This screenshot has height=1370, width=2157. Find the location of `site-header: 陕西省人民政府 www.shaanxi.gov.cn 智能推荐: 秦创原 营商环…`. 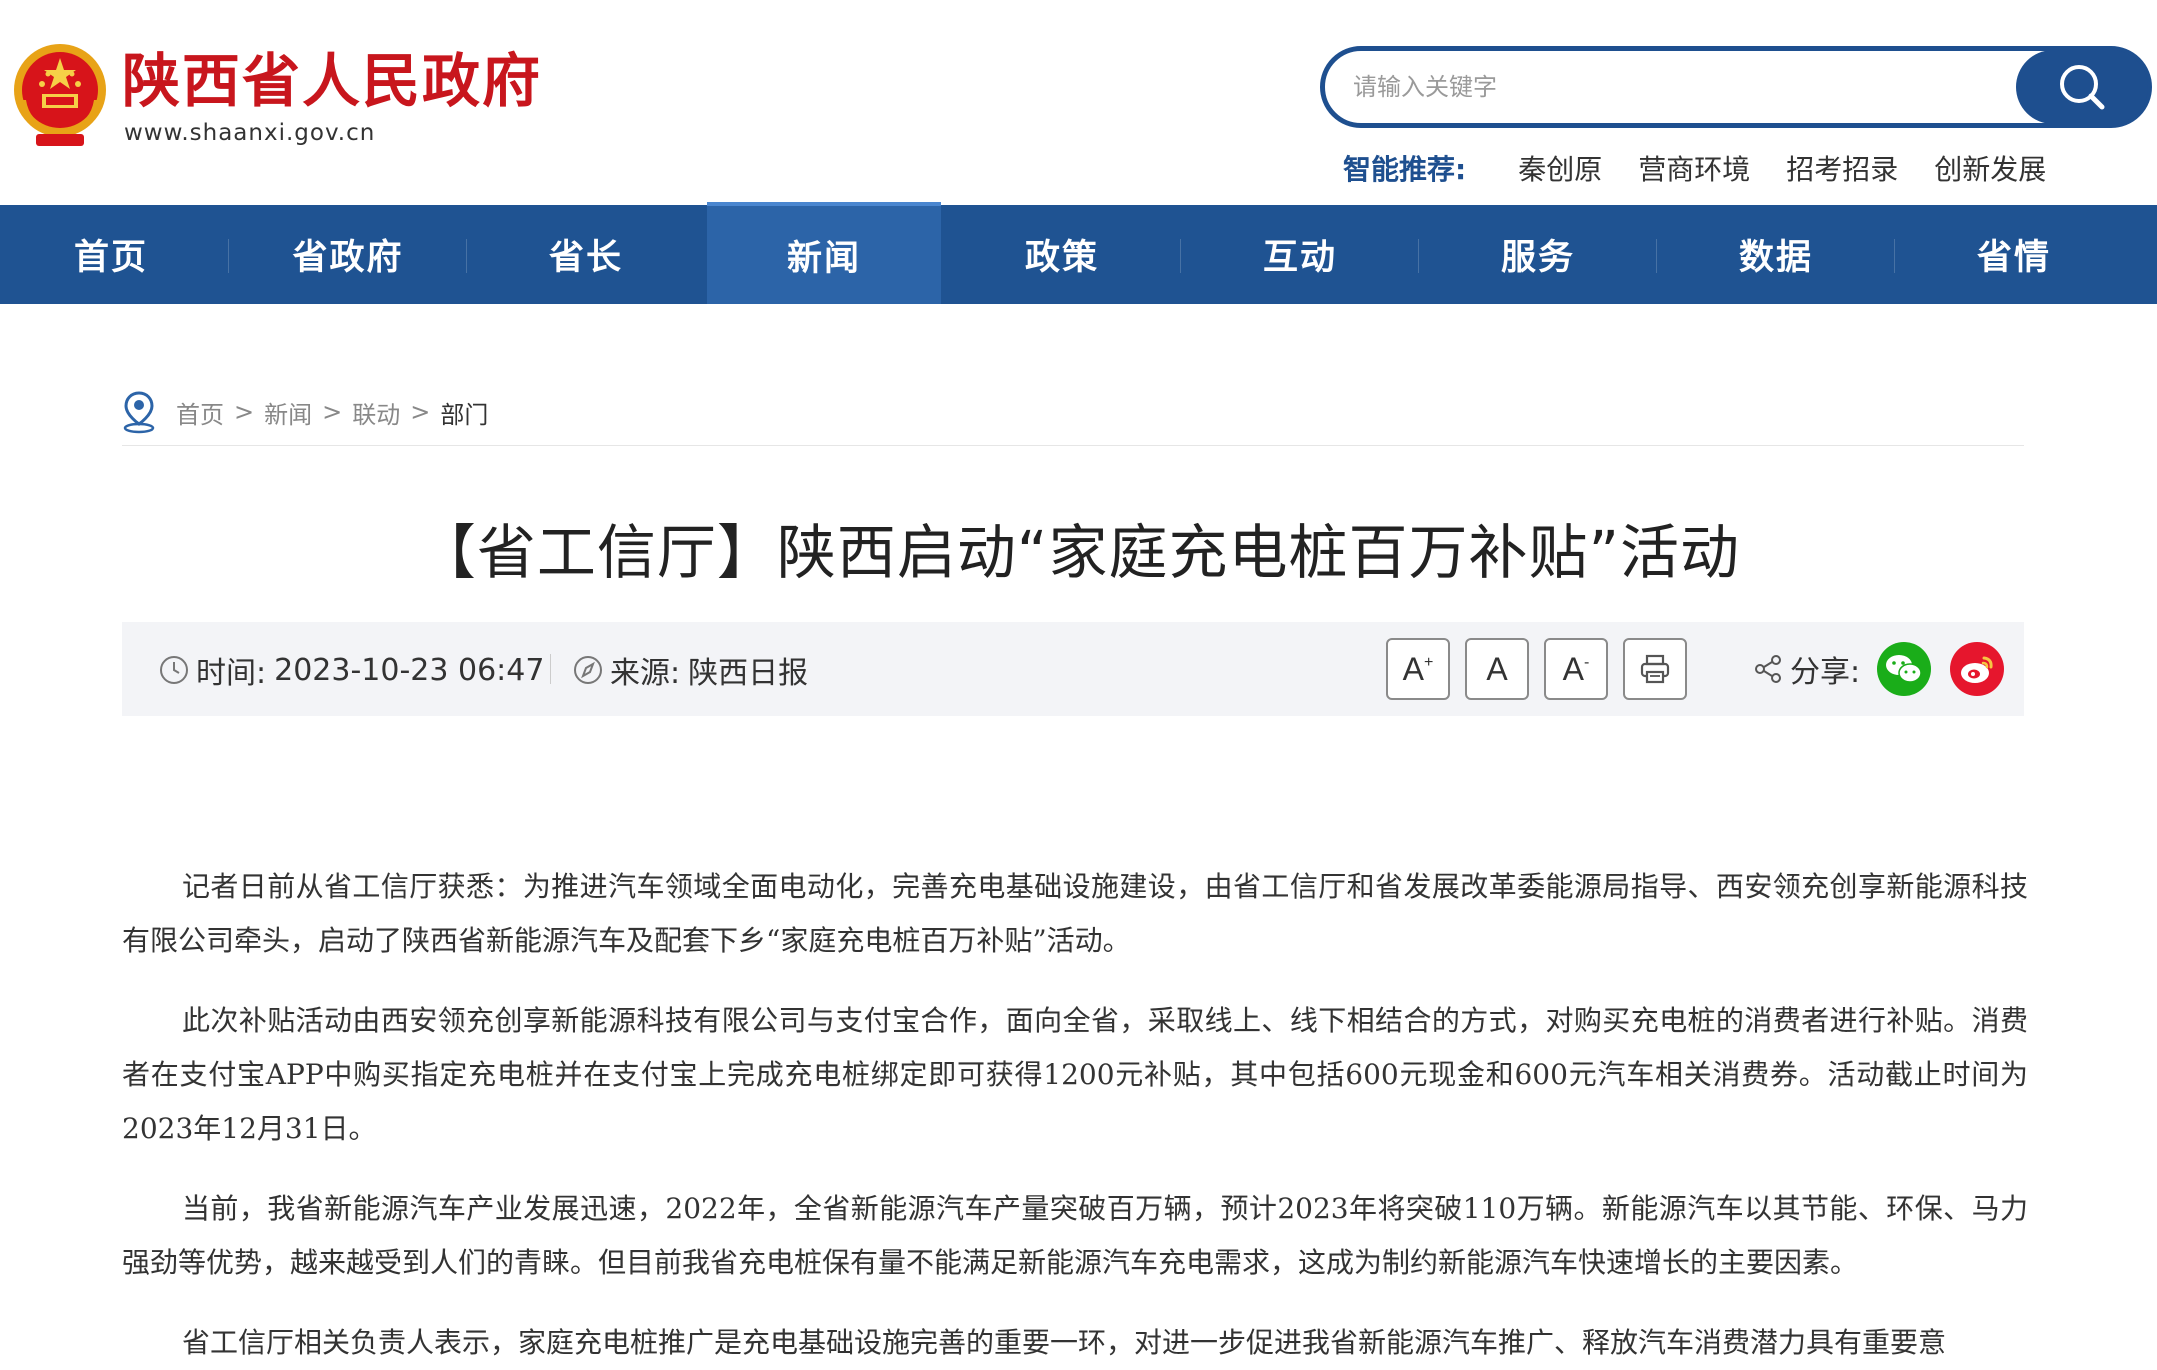

site-header: 陕西省人民政府 www.shaanxi.gov.cn 智能推荐: 秦创原 营商环… is located at coordinates (1078, 102).